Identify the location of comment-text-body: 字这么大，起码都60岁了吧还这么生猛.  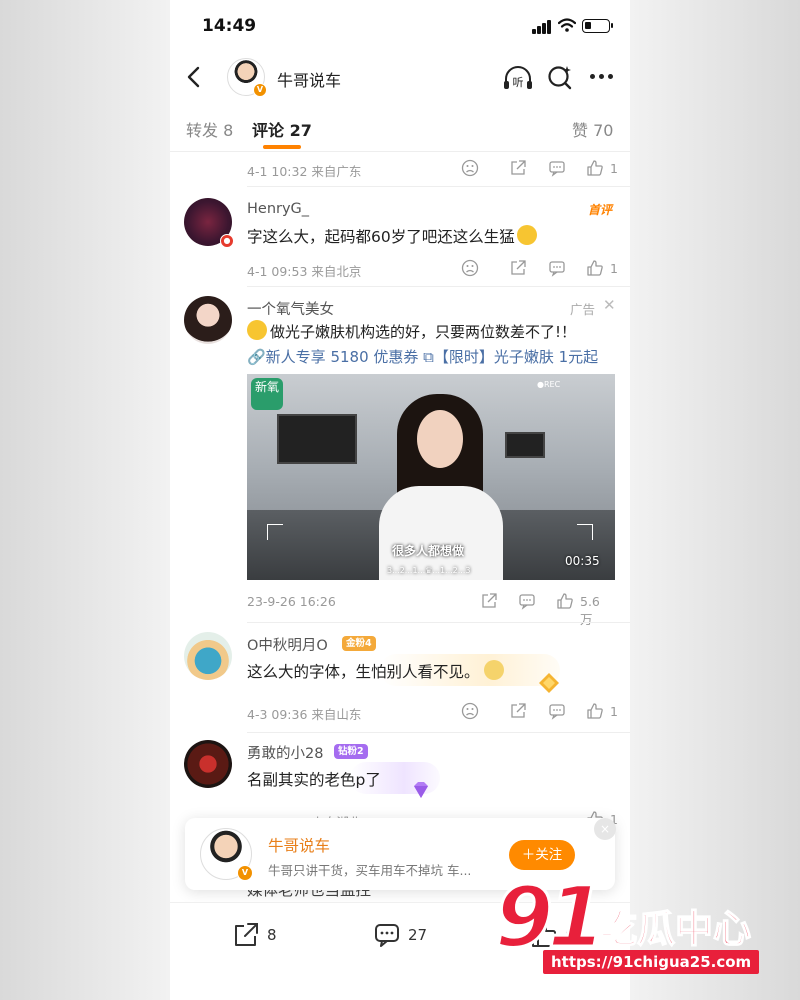
(381, 237).